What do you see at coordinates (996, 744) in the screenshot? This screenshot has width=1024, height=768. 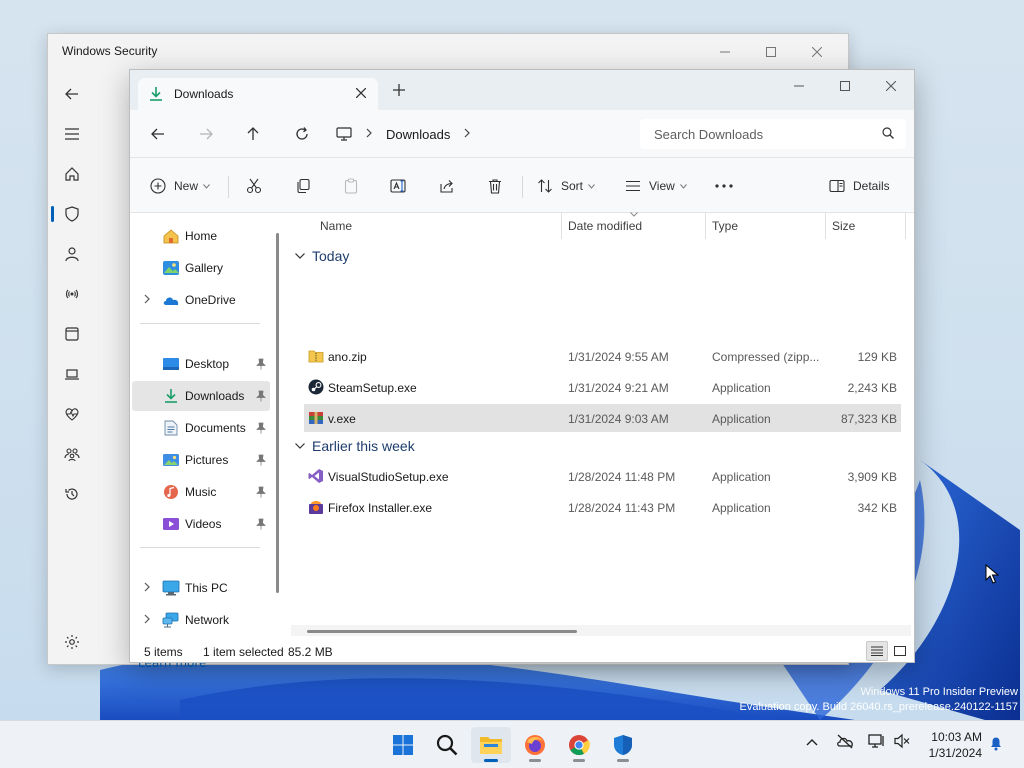 I see `notifications-button` at bounding box center [996, 744].